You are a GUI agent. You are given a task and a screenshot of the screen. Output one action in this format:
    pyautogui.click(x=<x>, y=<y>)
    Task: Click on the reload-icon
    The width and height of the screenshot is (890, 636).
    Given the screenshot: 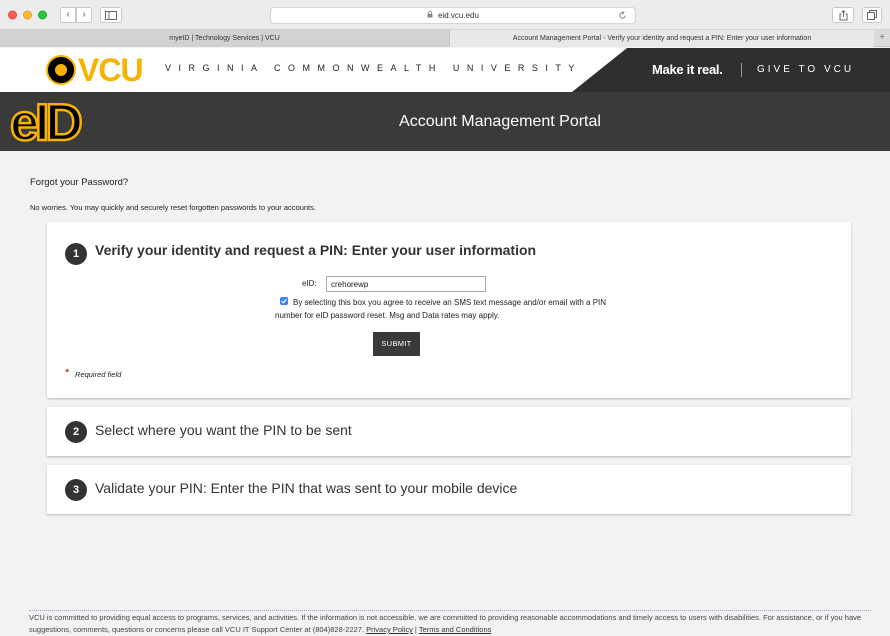 What is the action you would take?
    pyautogui.click(x=622, y=17)
    